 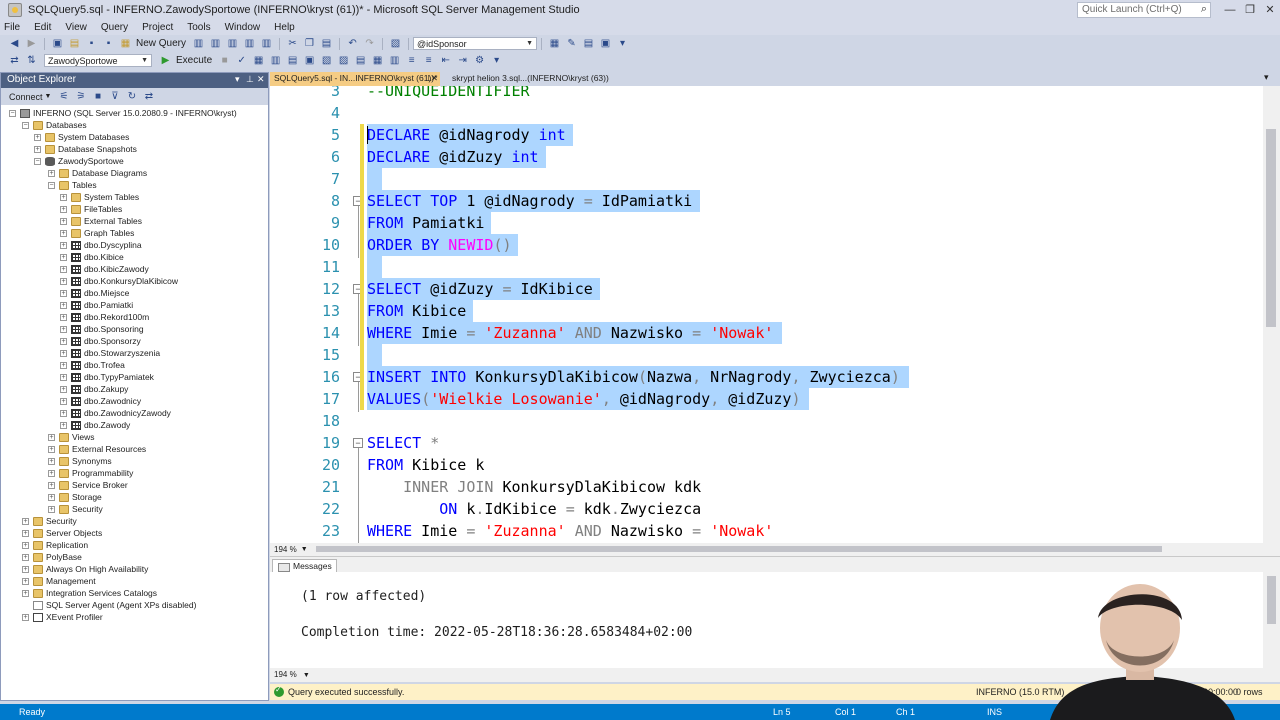 What do you see at coordinates (483, 289) in the screenshot?
I see `code-line: SELECT @idZuzy = IdKibice` at bounding box center [483, 289].